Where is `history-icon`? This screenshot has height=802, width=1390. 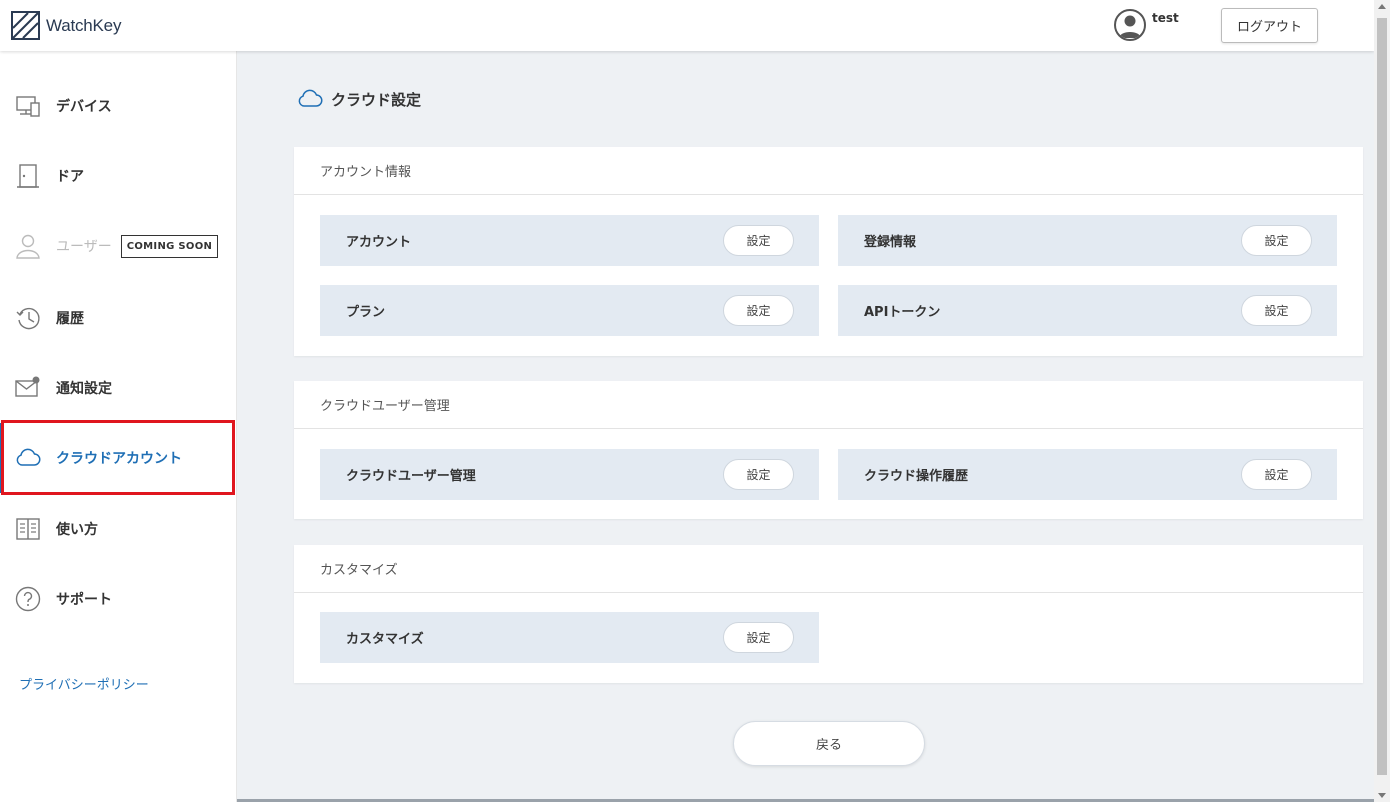
history-icon is located at coordinates (28, 318).